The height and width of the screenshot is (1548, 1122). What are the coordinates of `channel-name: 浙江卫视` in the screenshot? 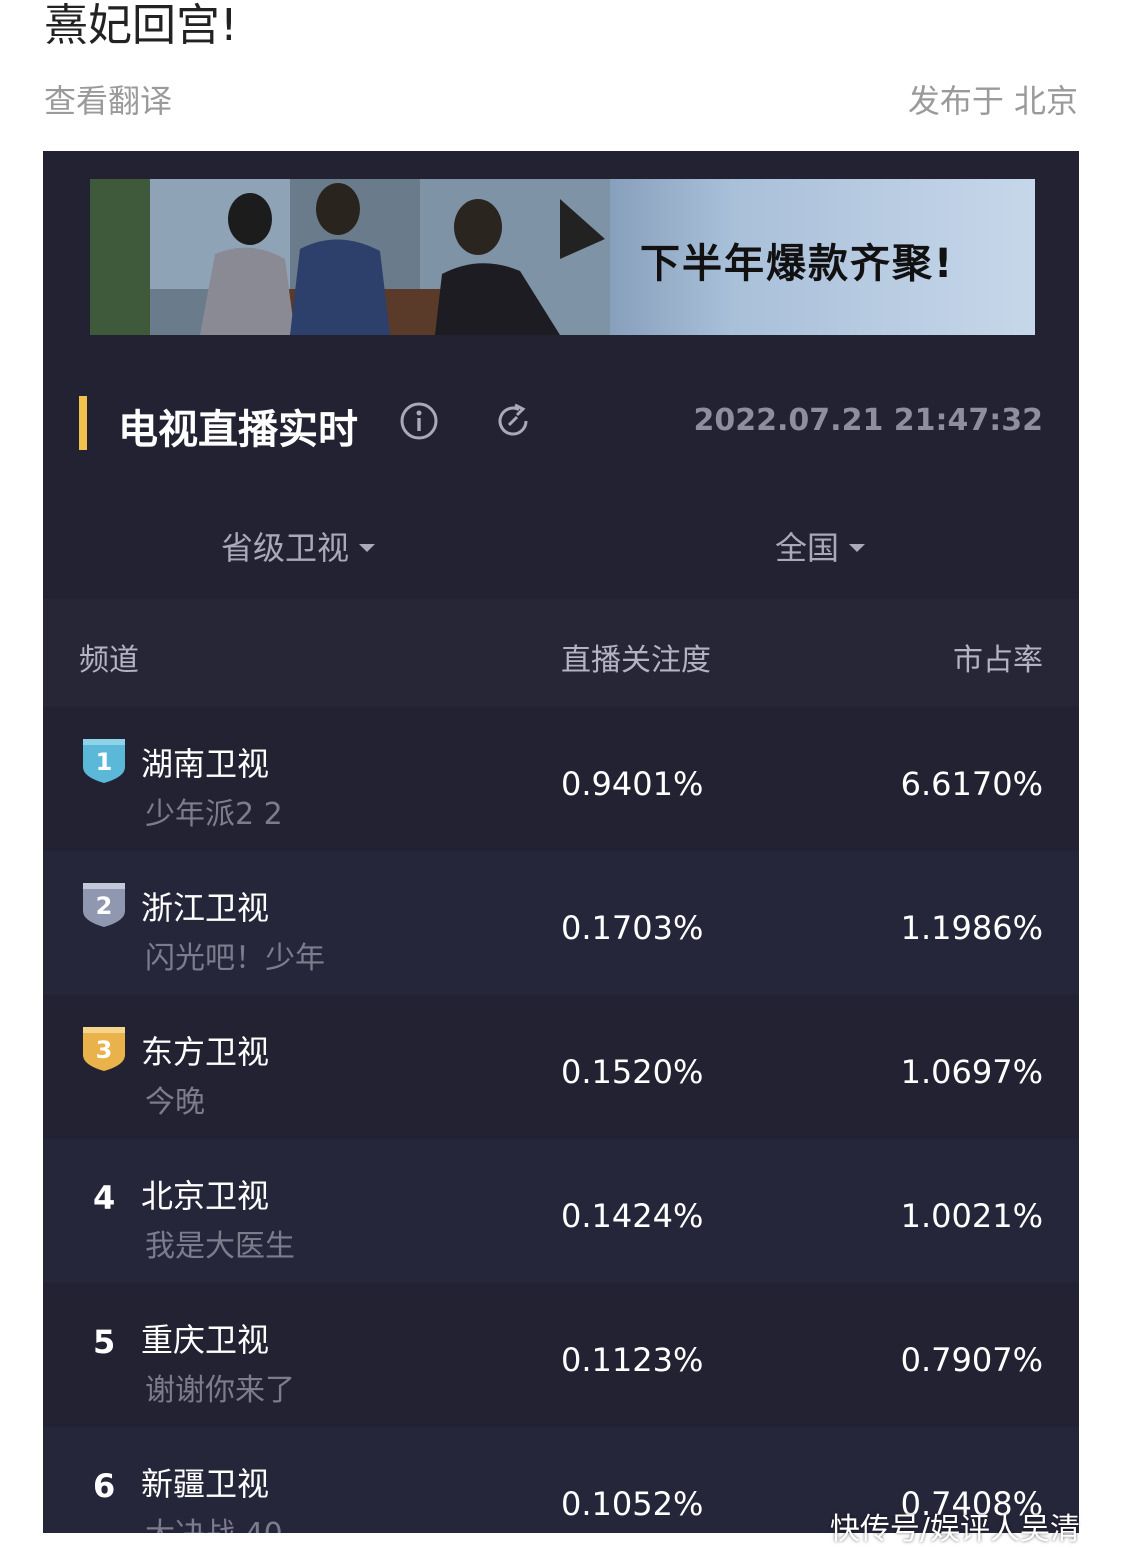 It's located at (205, 908).